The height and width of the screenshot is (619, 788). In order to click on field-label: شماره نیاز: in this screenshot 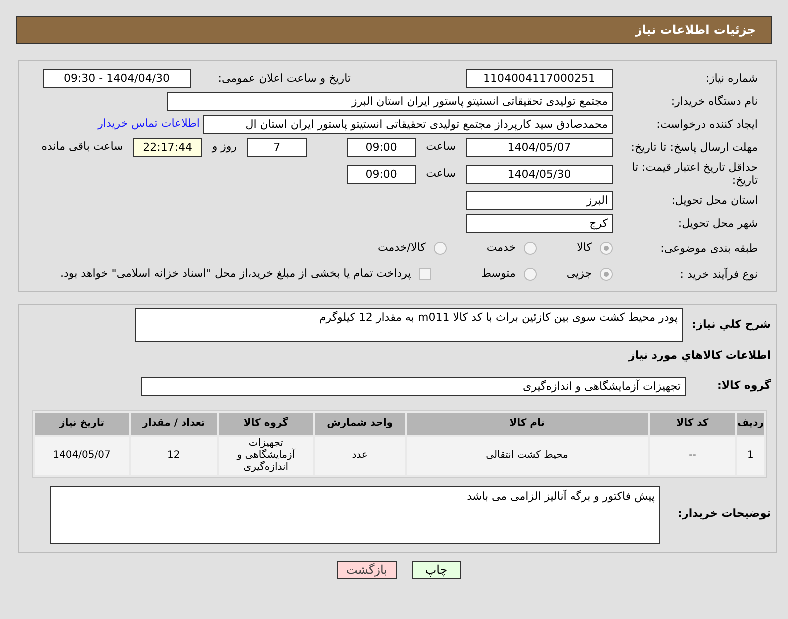, I will do `click(731, 78)`.